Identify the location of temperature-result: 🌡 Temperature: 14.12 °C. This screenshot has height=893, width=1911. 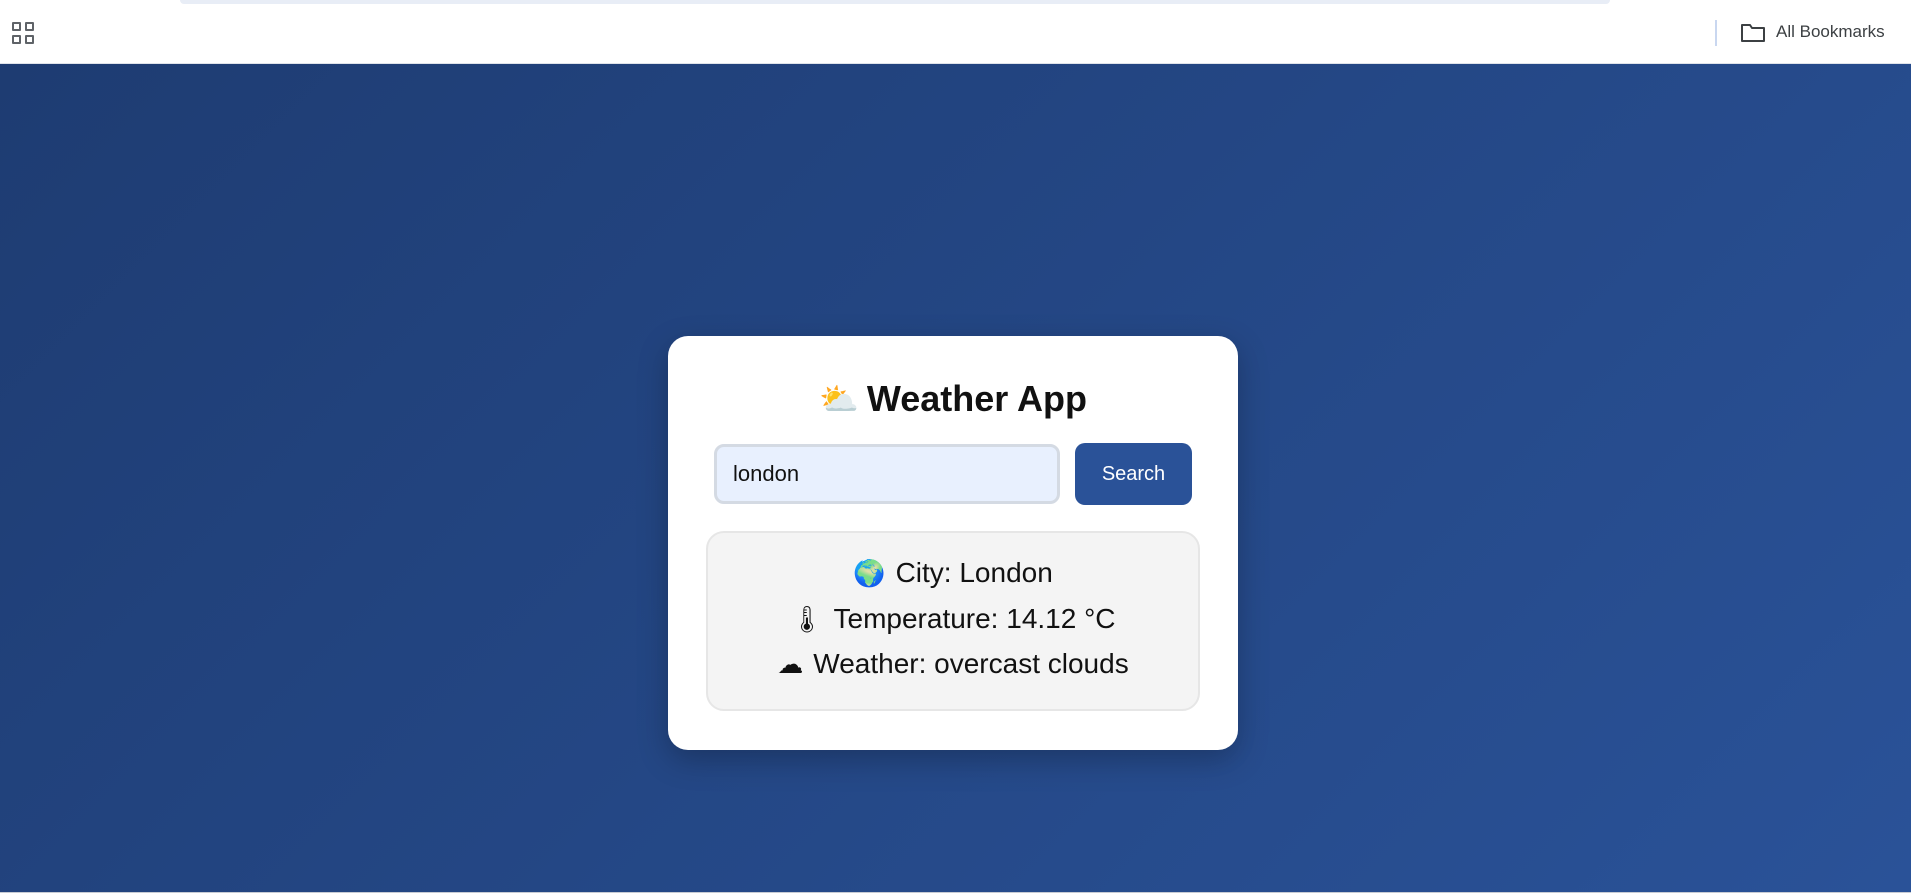
(953, 619).